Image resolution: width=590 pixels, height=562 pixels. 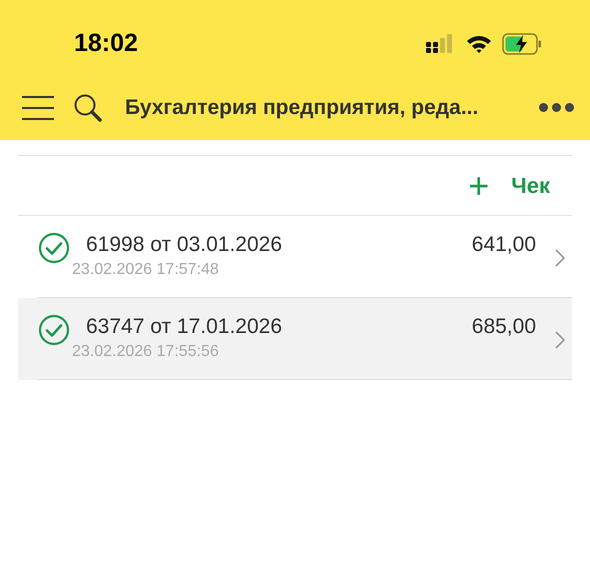 What do you see at coordinates (38, 108) in the screenshot?
I see `menu-button` at bounding box center [38, 108].